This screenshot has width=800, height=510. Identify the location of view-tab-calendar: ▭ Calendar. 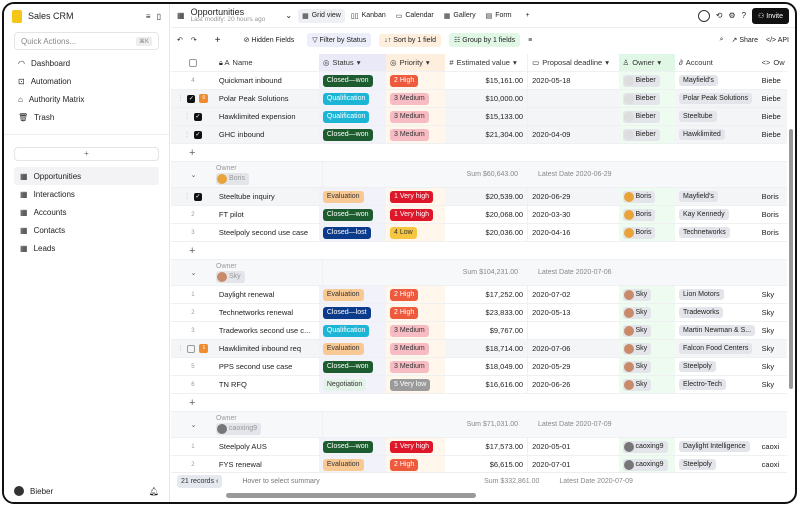
(415, 16).